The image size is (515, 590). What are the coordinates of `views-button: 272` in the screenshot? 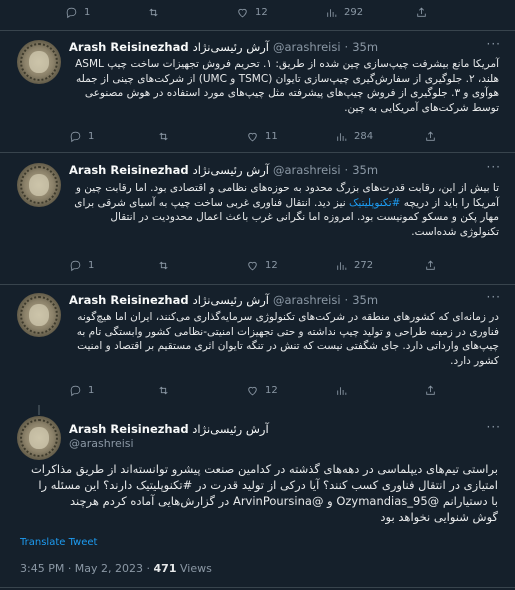 It's located at (354, 265).